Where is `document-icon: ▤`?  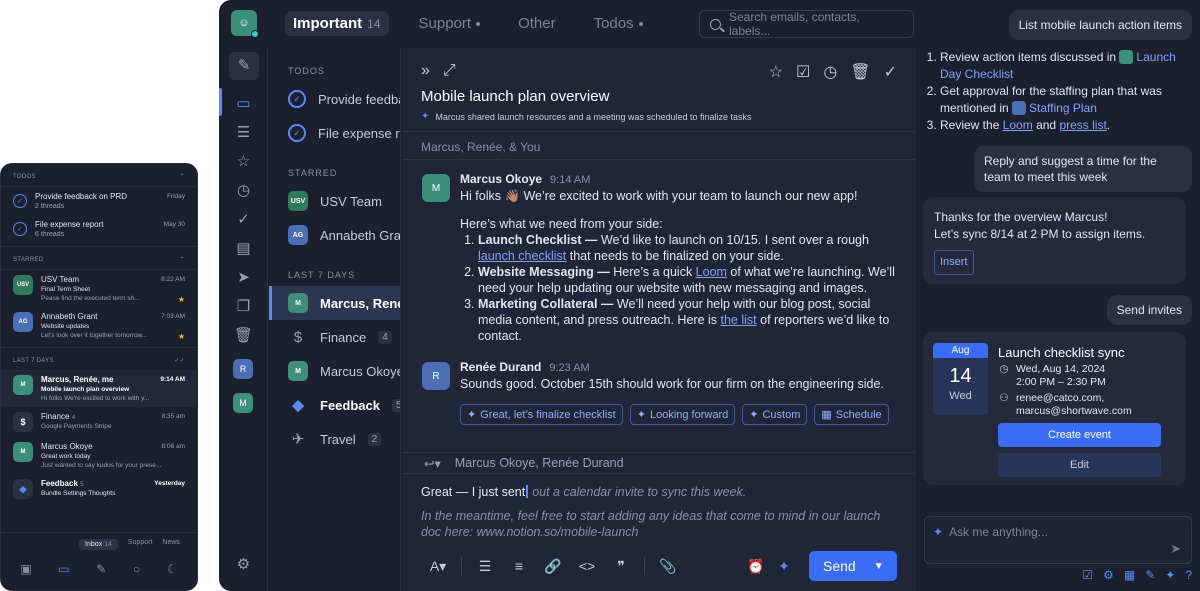
document-icon: ▤ is located at coordinates (243, 248).